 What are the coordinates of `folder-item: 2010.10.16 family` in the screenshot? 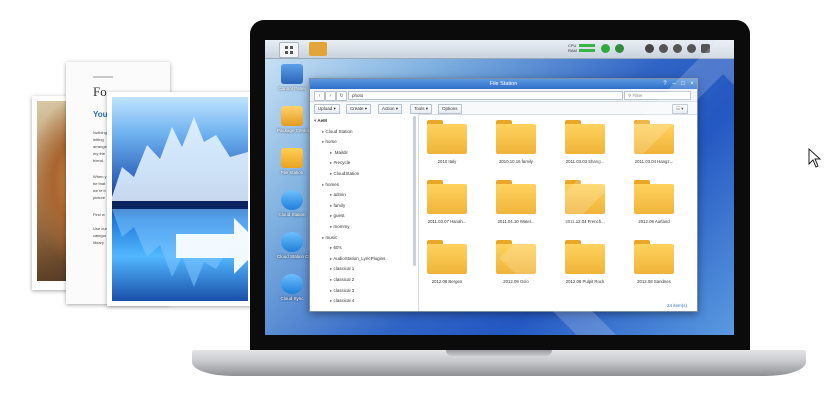 It's located at (516, 142).